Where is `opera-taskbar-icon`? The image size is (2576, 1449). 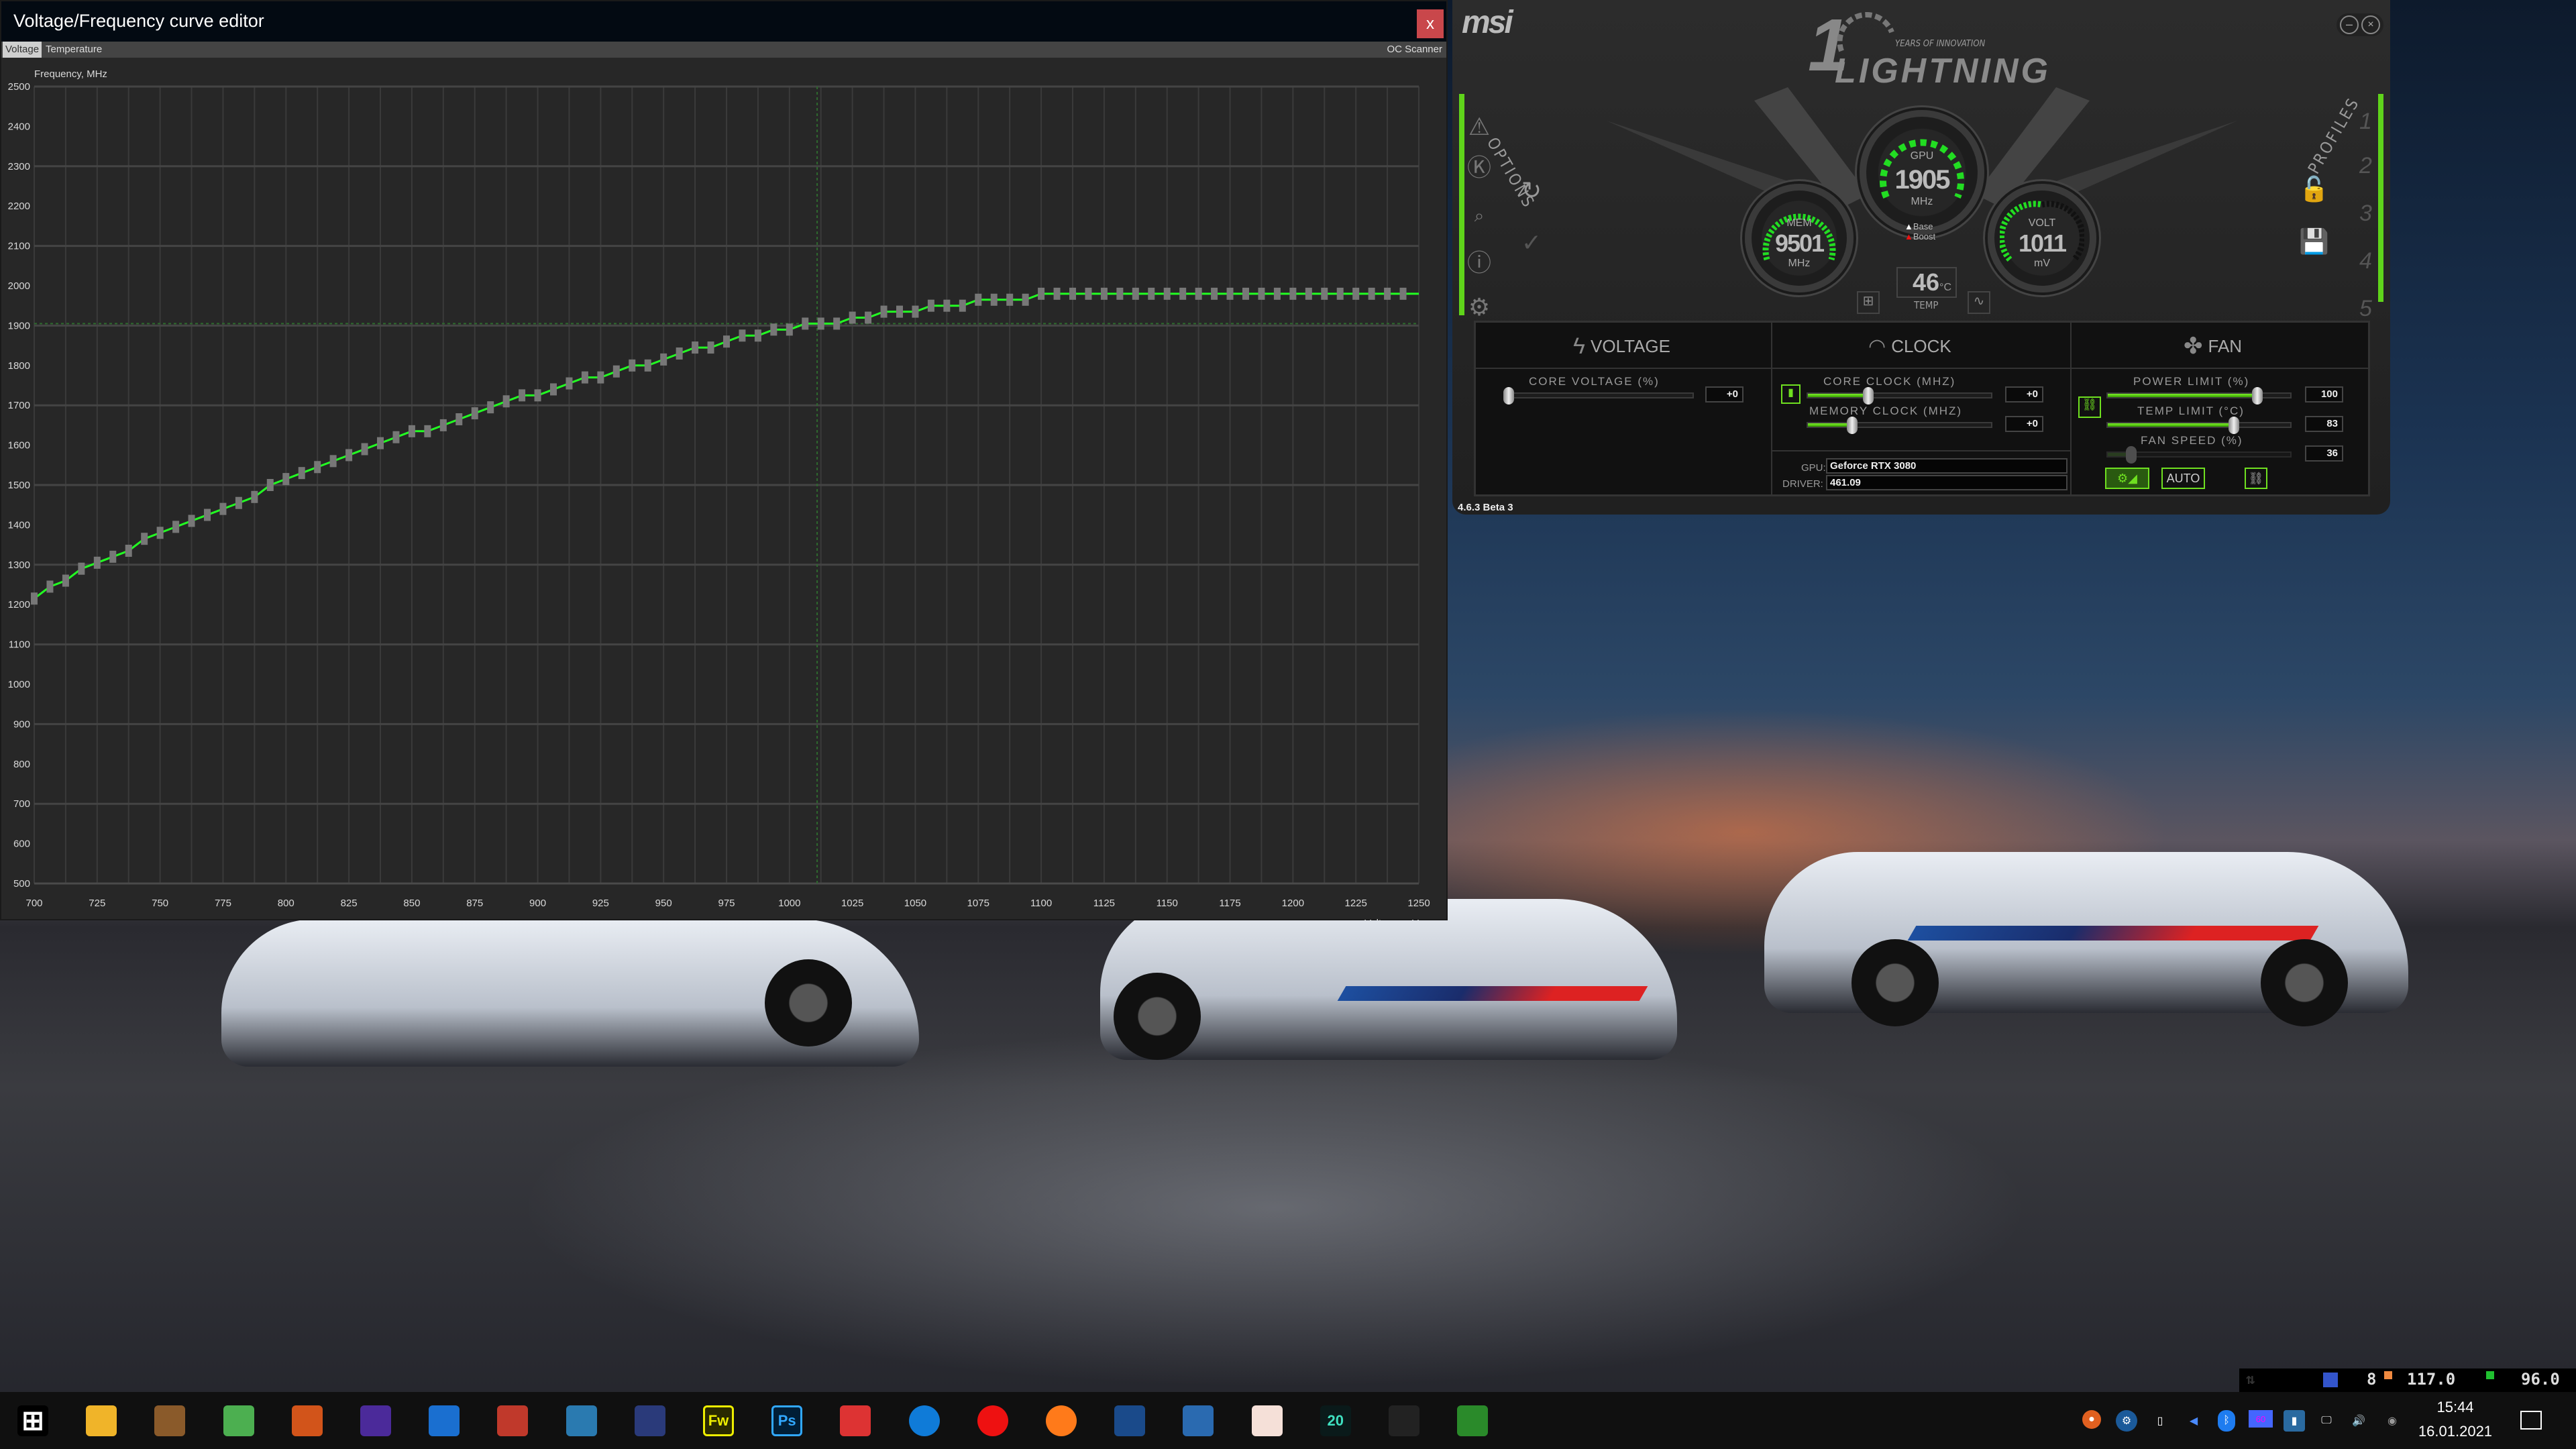
opera-taskbar-icon is located at coordinates (992, 1420).